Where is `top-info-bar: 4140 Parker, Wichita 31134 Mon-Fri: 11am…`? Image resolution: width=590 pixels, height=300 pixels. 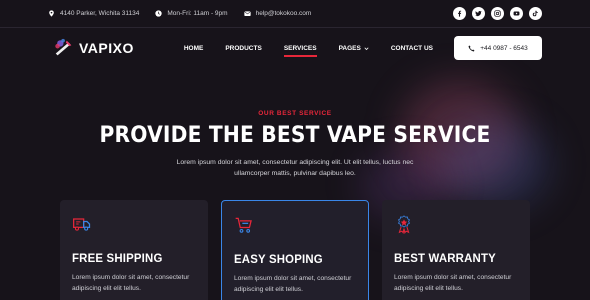 top-info-bar: 4140 Parker, Wichita 31134 Mon-Fri: 11am… is located at coordinates (295, 14).